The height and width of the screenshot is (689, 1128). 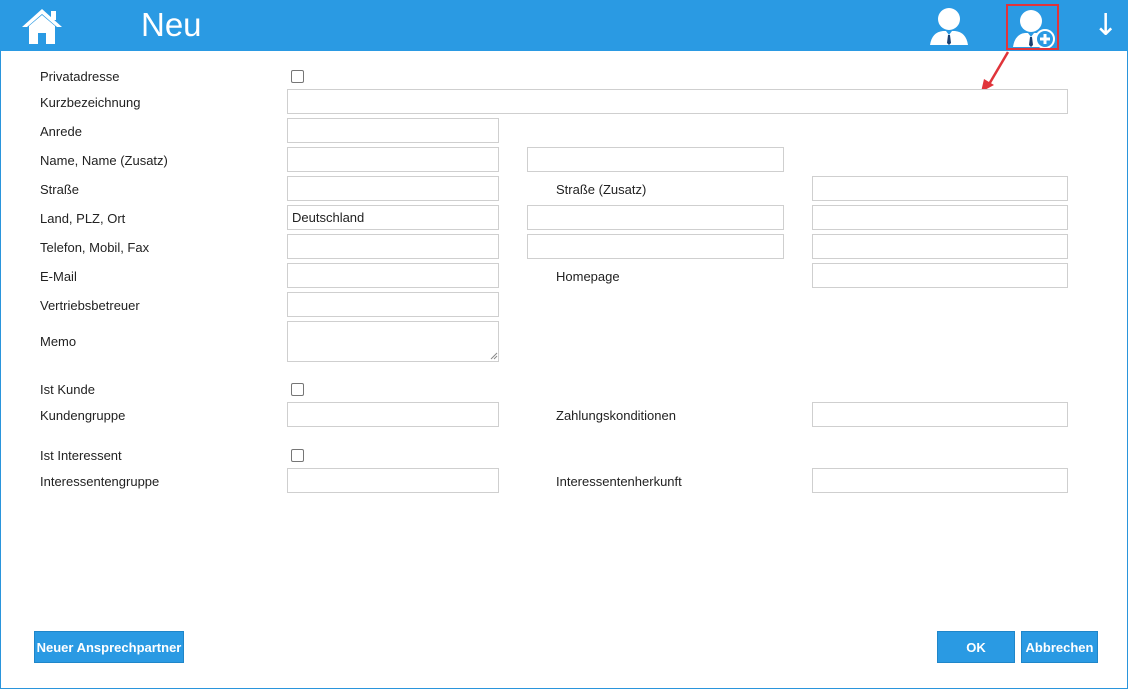 What do you see at coordinates (976, 647) in the screenshot?
I see `ok-button: OK` at bounding box center [976, 647].